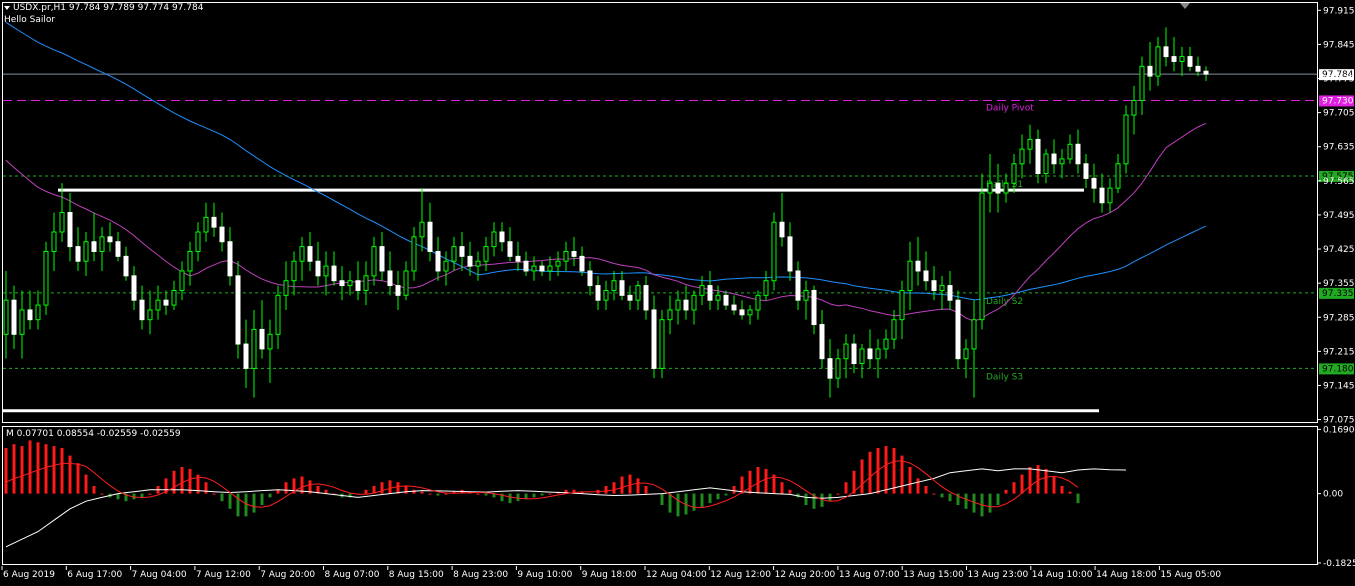  What do you see at coordinates (1004, 377) in the screenshot?
I see `level-name: Daily S3` at bounding box center [1004, 377].